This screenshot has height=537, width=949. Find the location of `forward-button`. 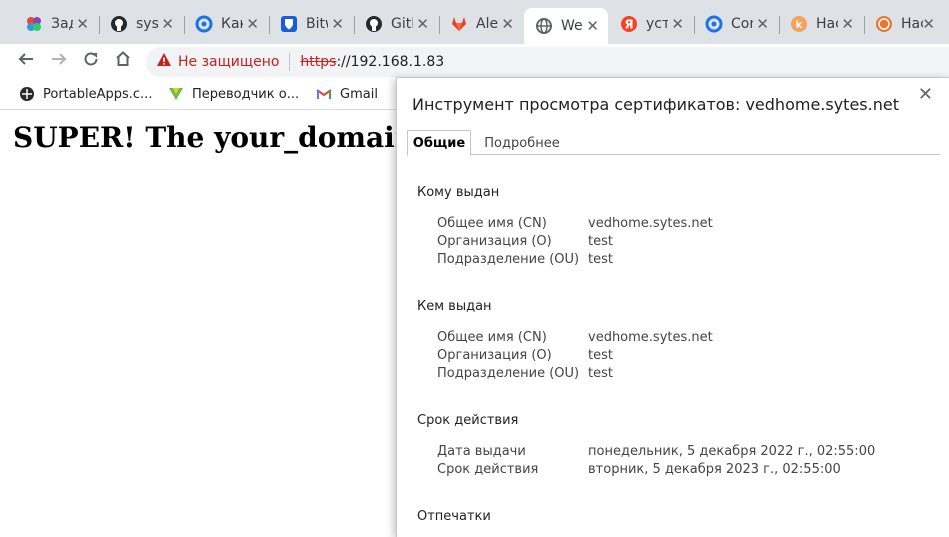

forward-button is located at coordinates (59, 61).